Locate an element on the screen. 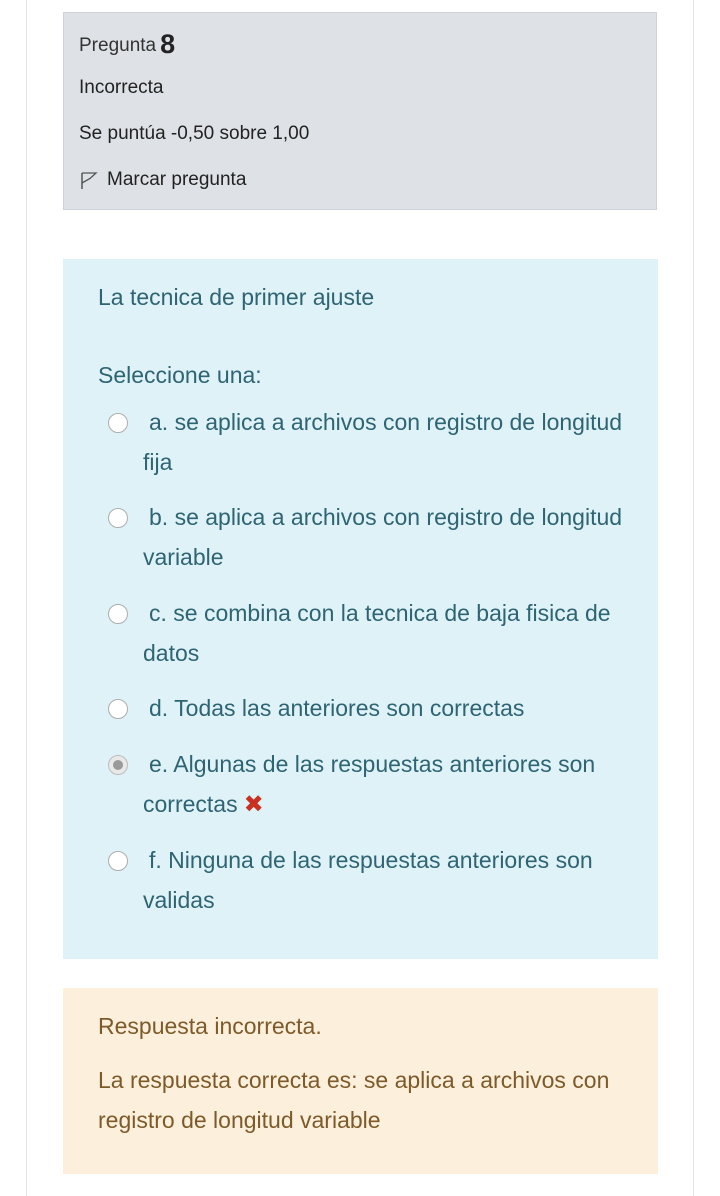  question-number: 8 is located at coordinates (168, 44).